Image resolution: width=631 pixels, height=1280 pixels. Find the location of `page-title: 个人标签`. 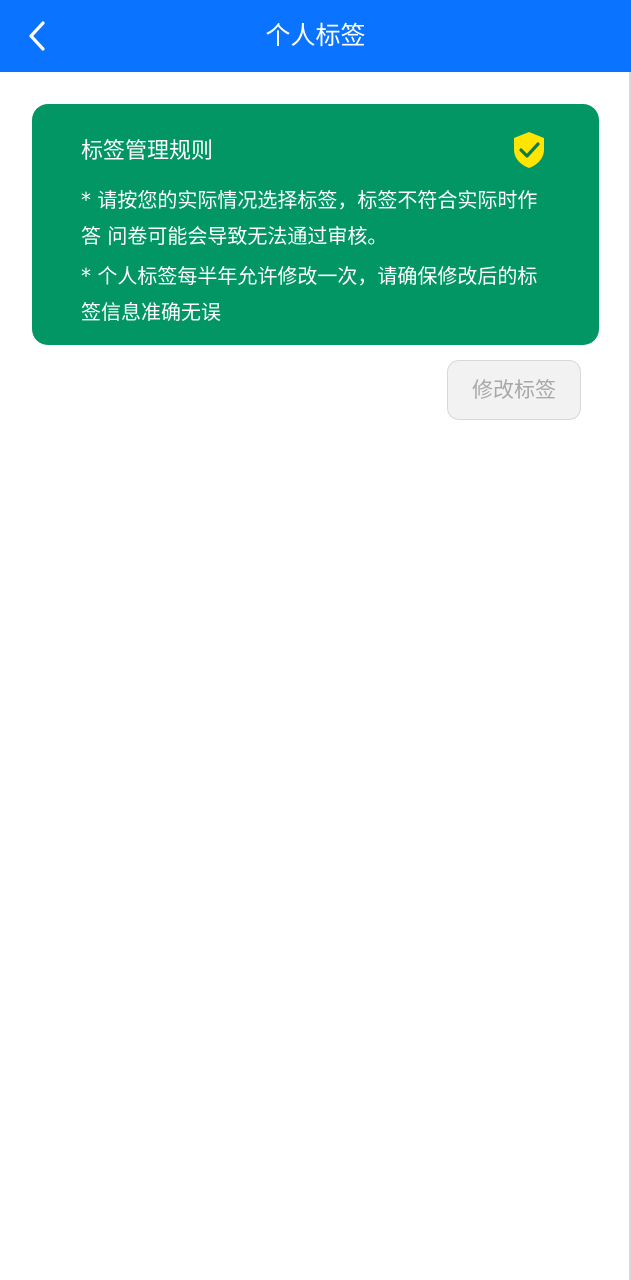

page-title: 个人标签 is located at coordinates (315, 35).